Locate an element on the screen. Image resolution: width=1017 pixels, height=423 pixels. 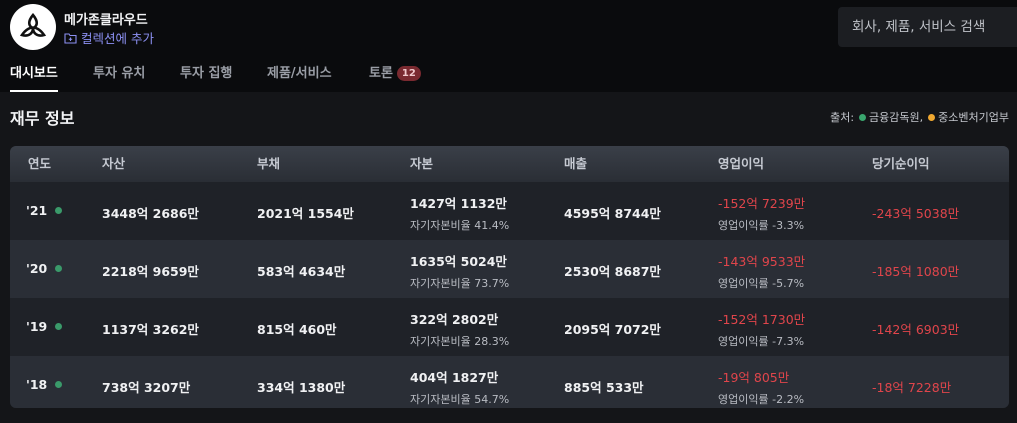
col-net-income: 당기순이익 is located at coordinates (901, 163).